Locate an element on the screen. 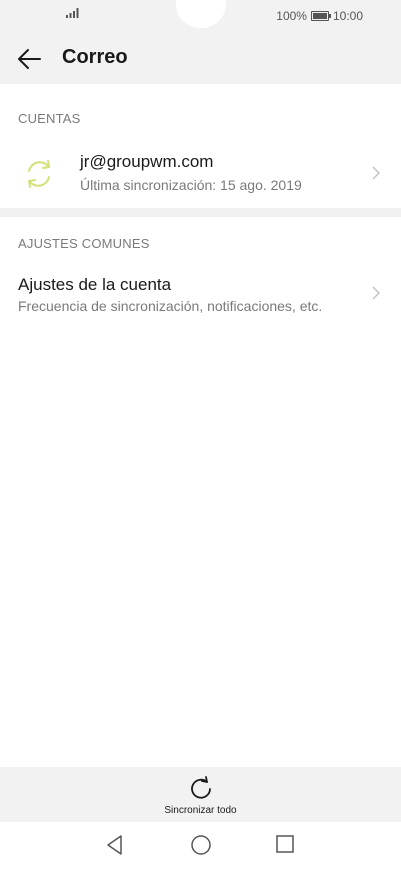  accounts-section-header: CUENTAS is located at coordinates (49, 118).